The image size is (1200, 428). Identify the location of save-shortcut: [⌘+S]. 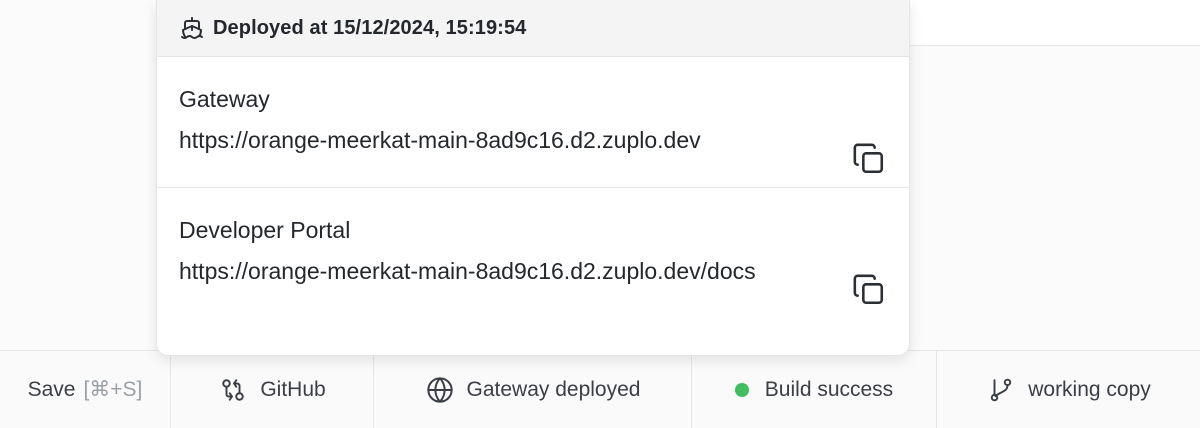
(113, 389).